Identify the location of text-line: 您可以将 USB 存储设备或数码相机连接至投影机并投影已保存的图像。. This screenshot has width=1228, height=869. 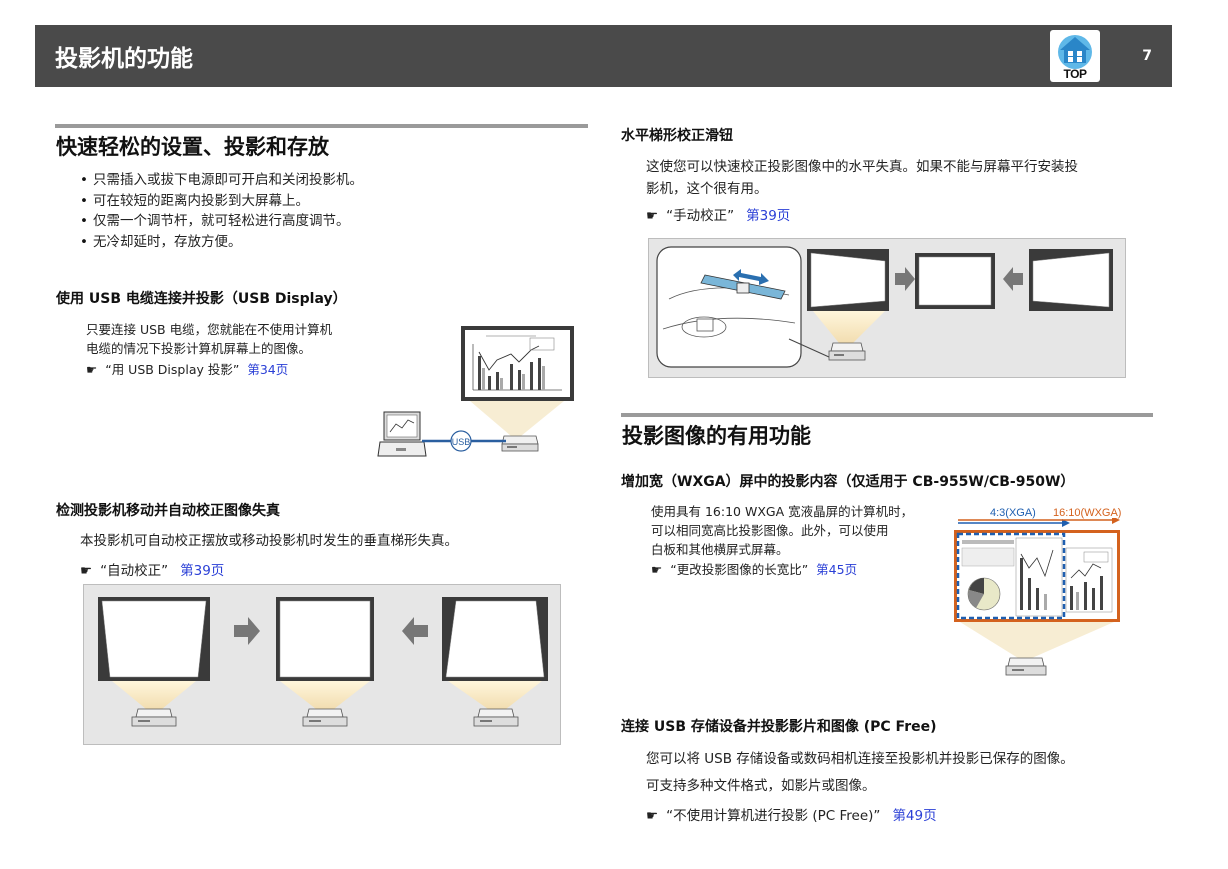
(860, 759).